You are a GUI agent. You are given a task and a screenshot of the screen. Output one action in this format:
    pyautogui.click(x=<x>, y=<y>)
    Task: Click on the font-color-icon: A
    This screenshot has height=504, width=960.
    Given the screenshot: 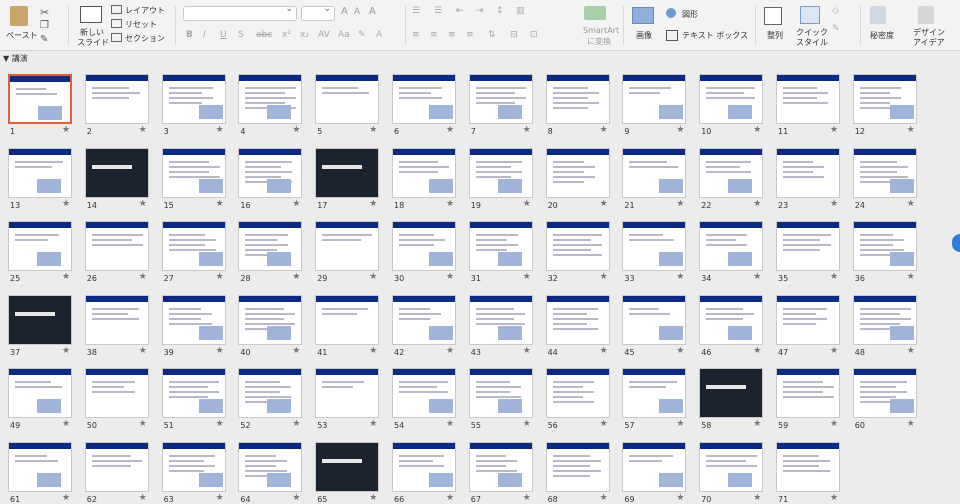 What is the action you would take?
    pyautogui.click(x=379, y=35)
    